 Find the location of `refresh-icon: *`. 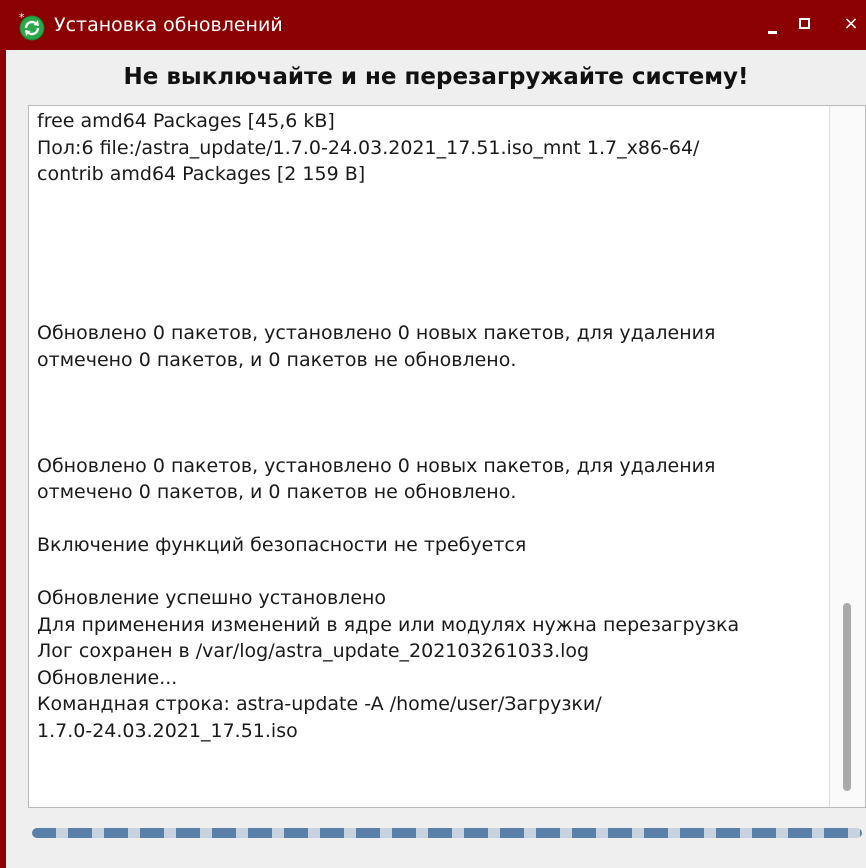

refresh-icon: * is located at coordinates (32, 27).